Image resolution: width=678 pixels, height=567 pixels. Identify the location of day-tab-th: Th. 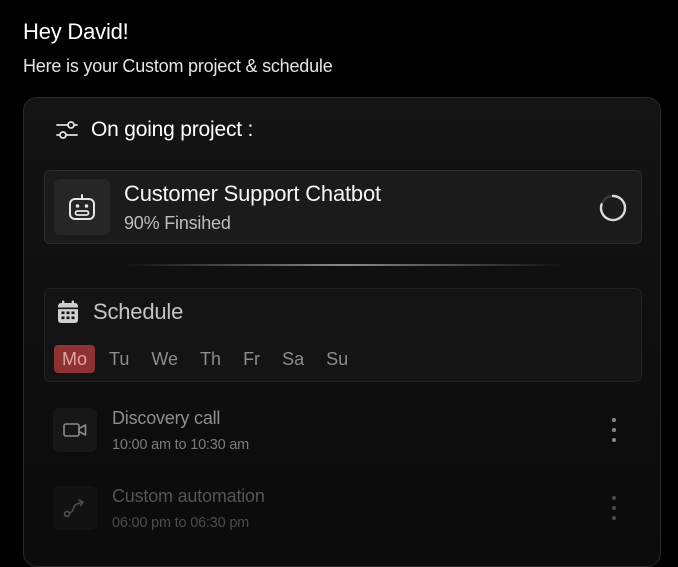
(210, 359).